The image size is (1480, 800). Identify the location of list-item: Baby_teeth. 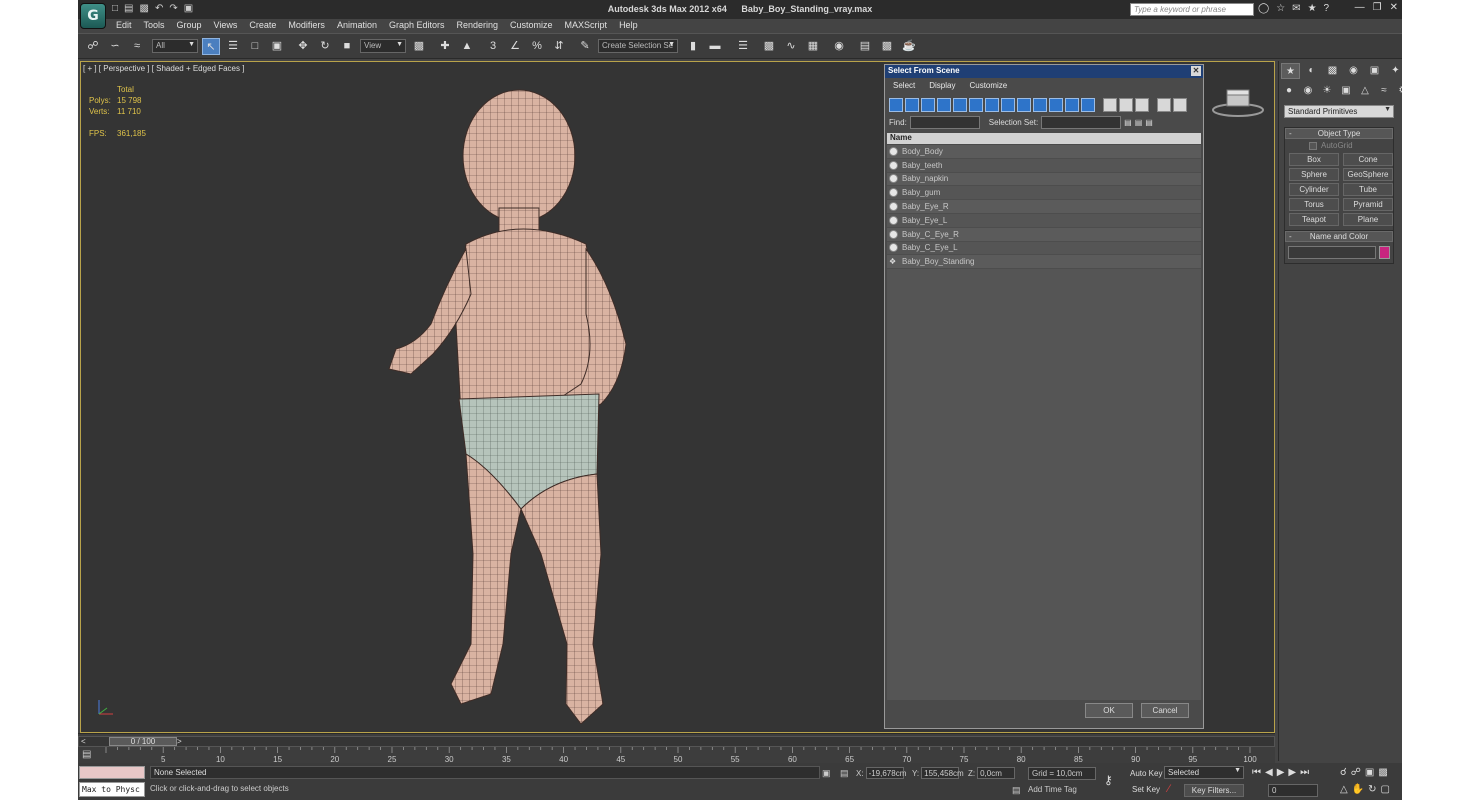
(1044, 166).